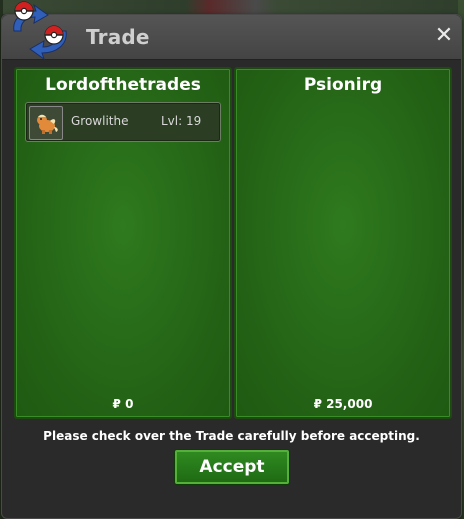  What do you see at coordinates (181, 121) in the screenshot?
I see `item-level: Lvl: 19` at bounding box center [181, 121].